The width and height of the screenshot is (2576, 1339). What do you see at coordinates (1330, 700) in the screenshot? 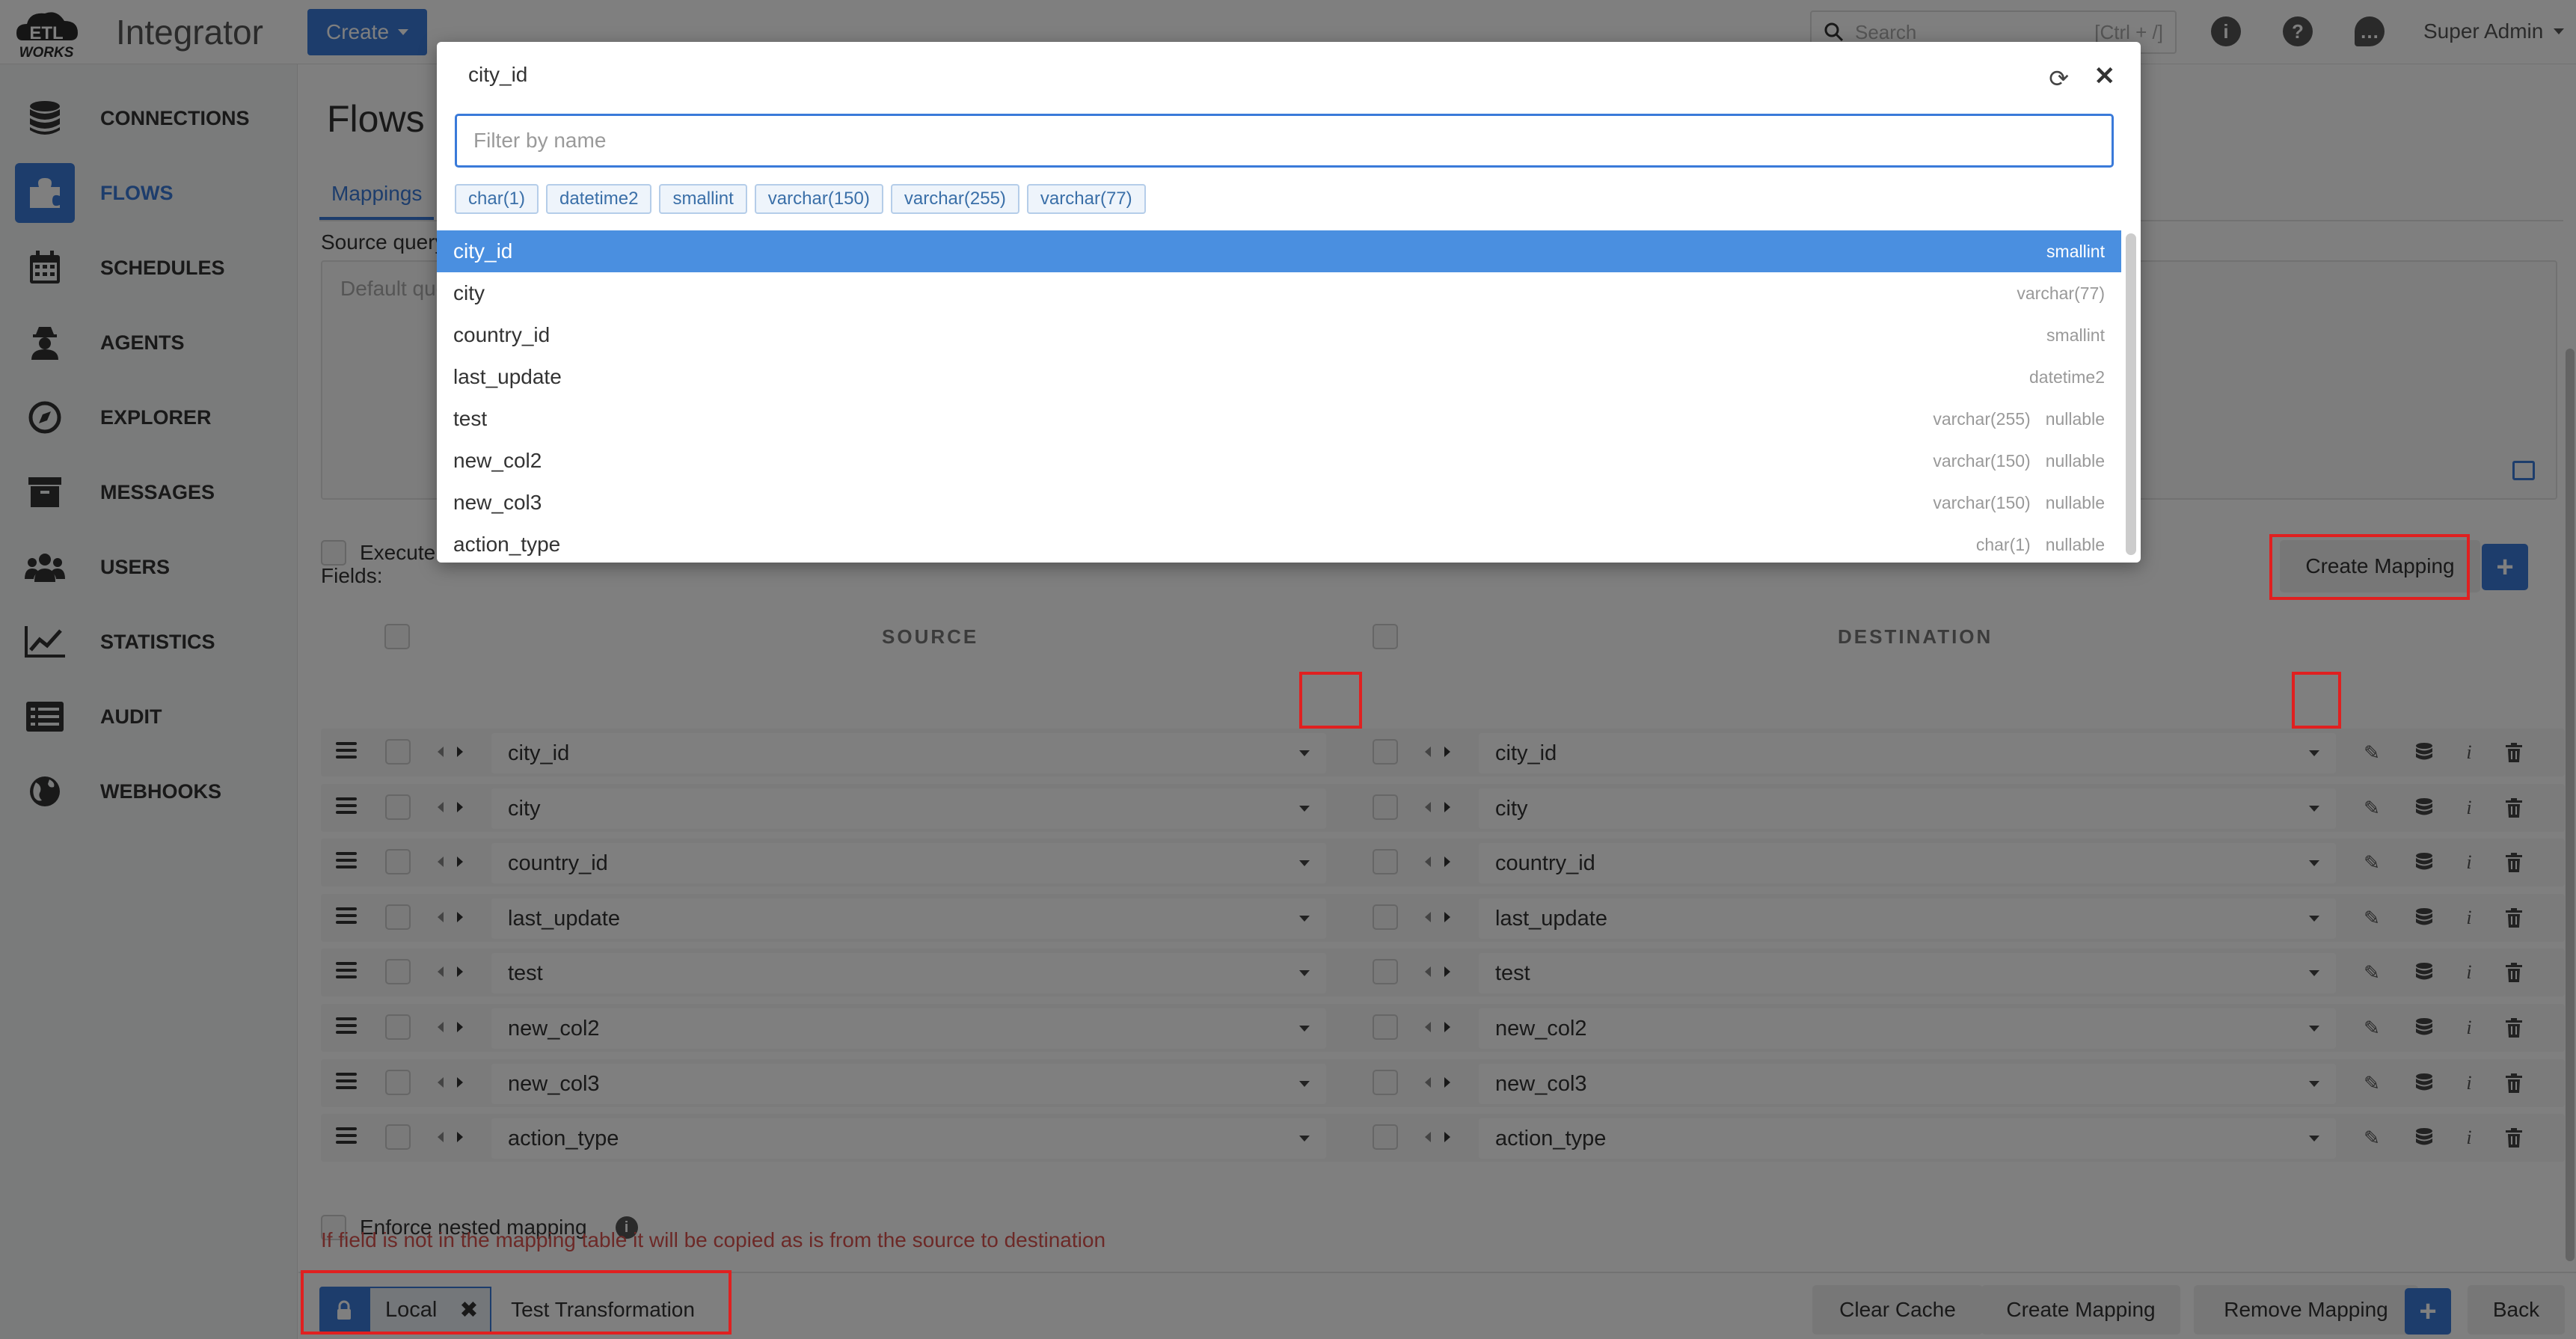
I see `highlight-source-dropdown` at bounding box center [1330, 700].